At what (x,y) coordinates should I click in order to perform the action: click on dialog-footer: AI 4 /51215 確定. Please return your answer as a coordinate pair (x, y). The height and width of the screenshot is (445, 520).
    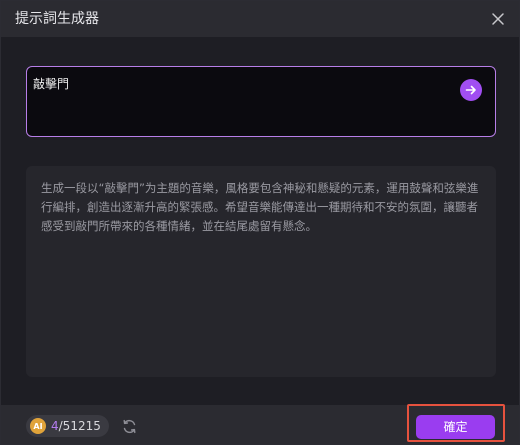
    Looking at the image, I should click on (260, 424).